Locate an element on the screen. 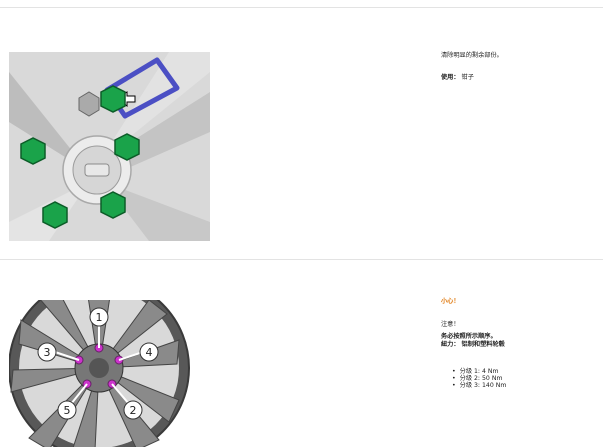 This screenshot has width=603, height=447. use-line: 使用： 钳子 is located at coordinates (457, 78).